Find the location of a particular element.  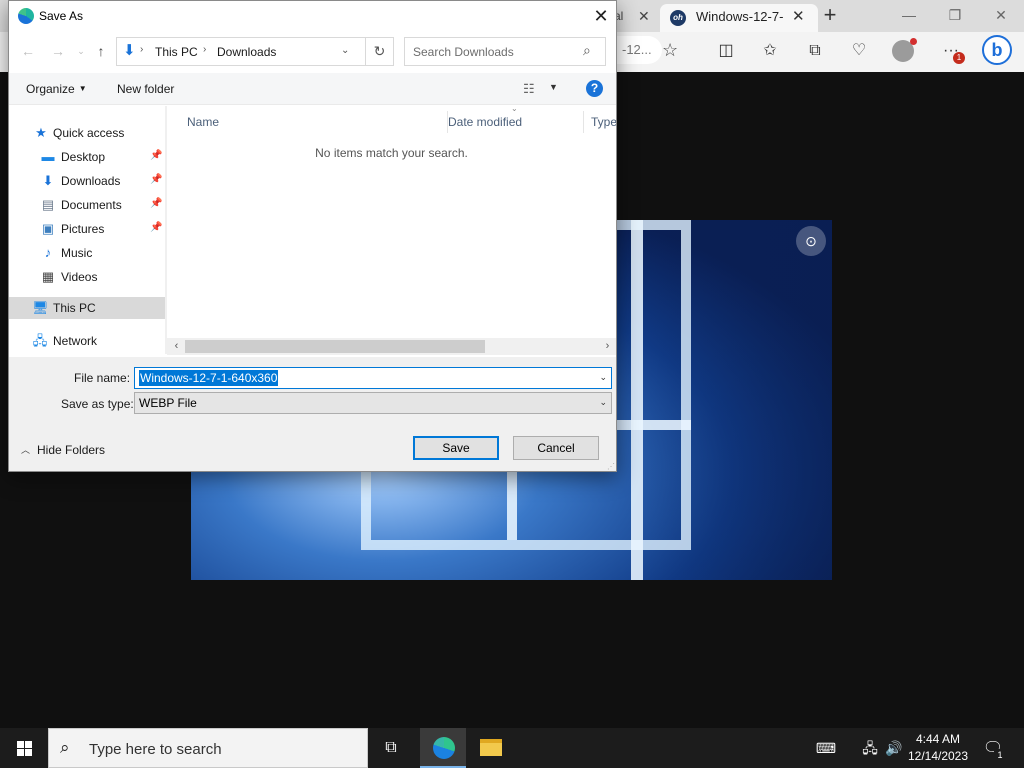

organize-button: Organize ▼ is located at coordinates (56, 89).